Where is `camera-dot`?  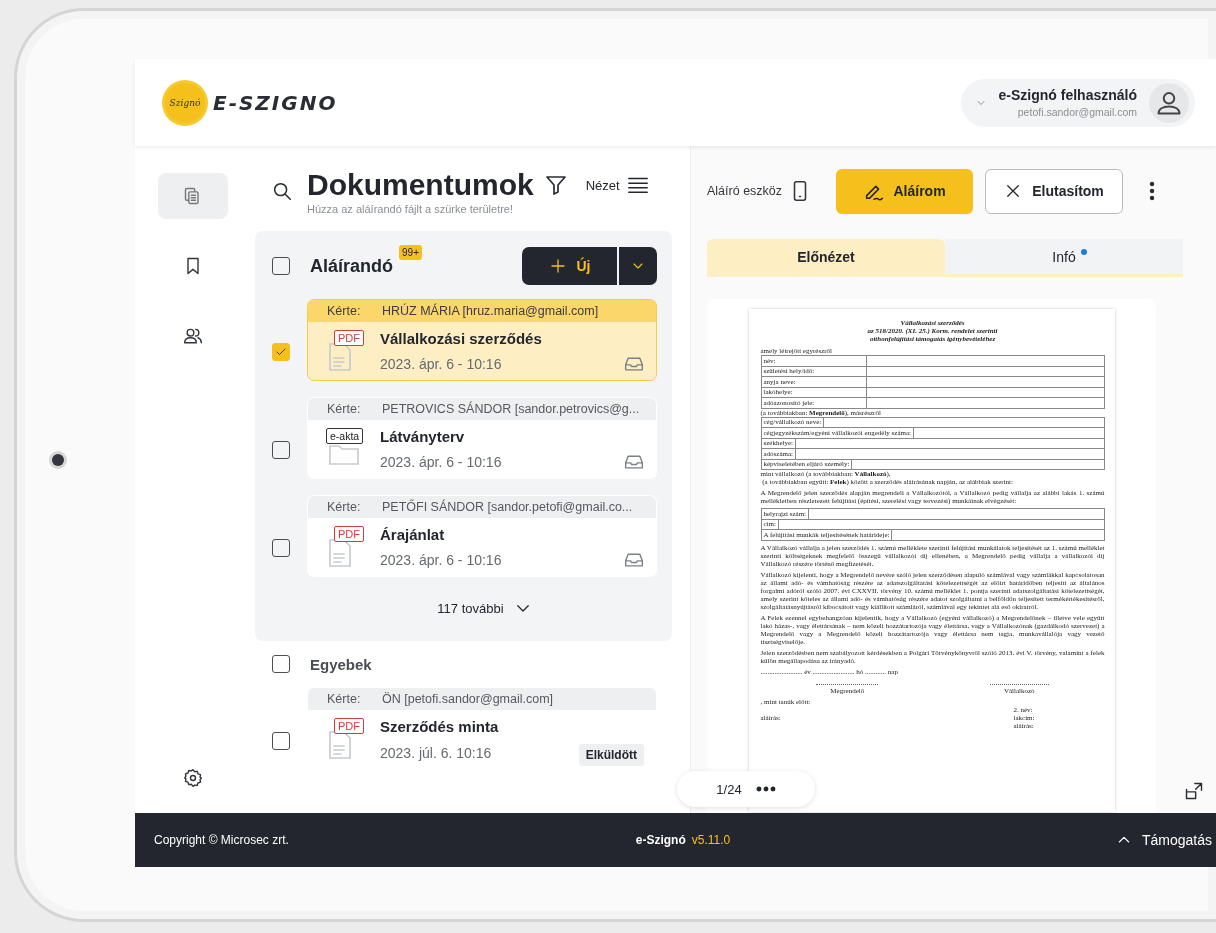 camera-dot is located at coordinates (58, 460).